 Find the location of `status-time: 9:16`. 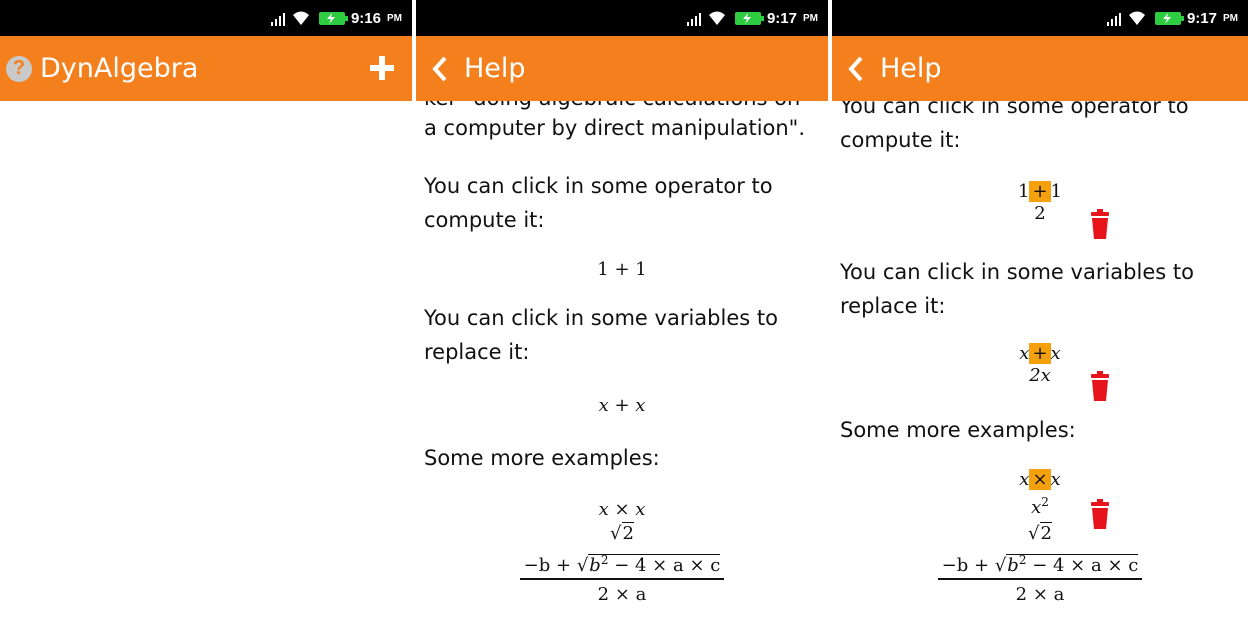

status-time: 9:16 is located at coordinates (365, 18).